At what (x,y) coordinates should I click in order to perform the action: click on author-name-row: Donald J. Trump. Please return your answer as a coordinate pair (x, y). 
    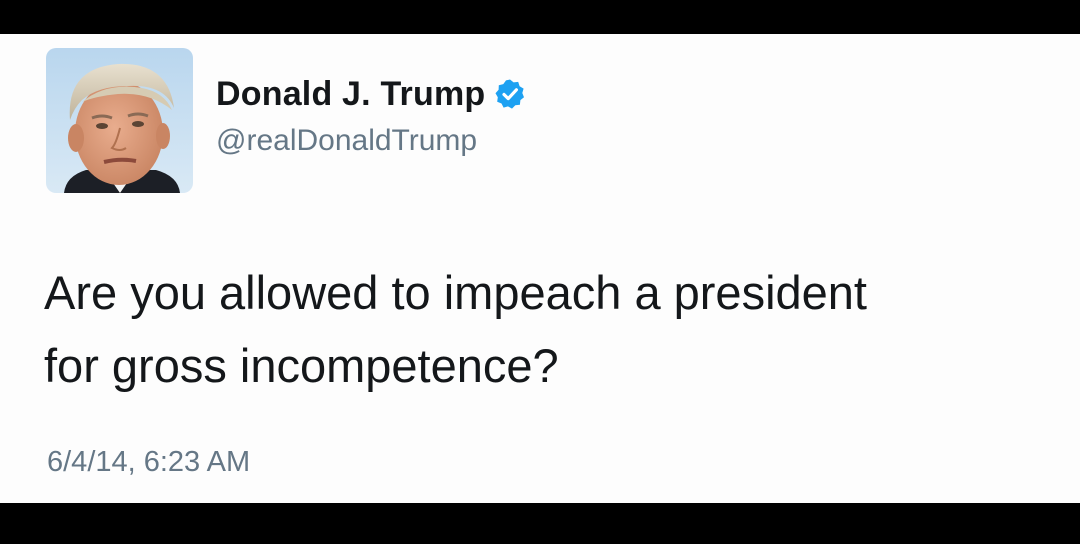
    Looking at the image, I should click on (371, 94).